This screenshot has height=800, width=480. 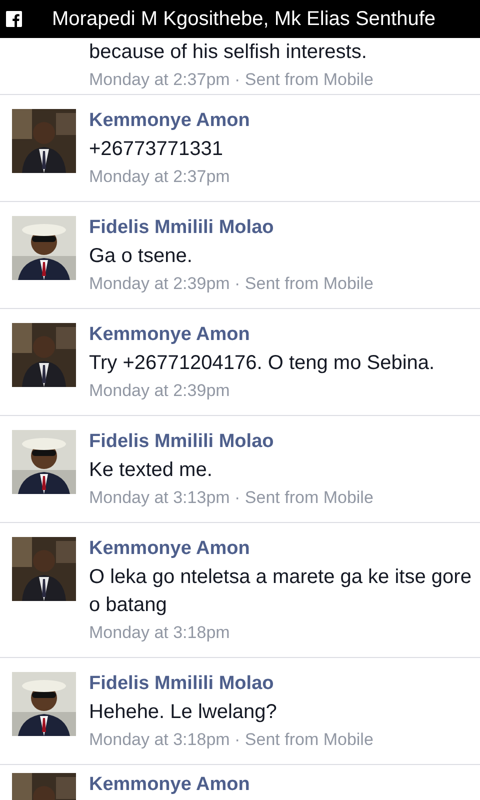 I want to click on facebook-icon, so click(x=14, y=19).